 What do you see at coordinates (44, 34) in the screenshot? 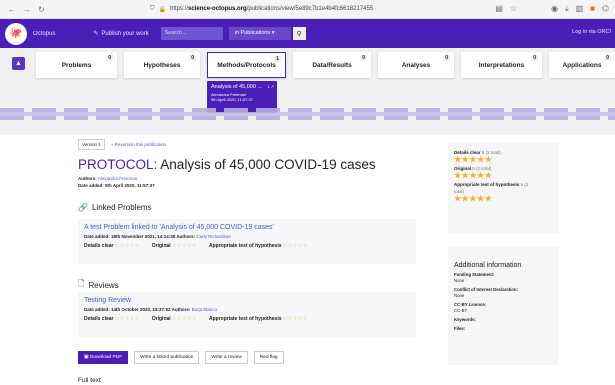
I see `brand-name: Octopus` at bounding box center [44, 34].